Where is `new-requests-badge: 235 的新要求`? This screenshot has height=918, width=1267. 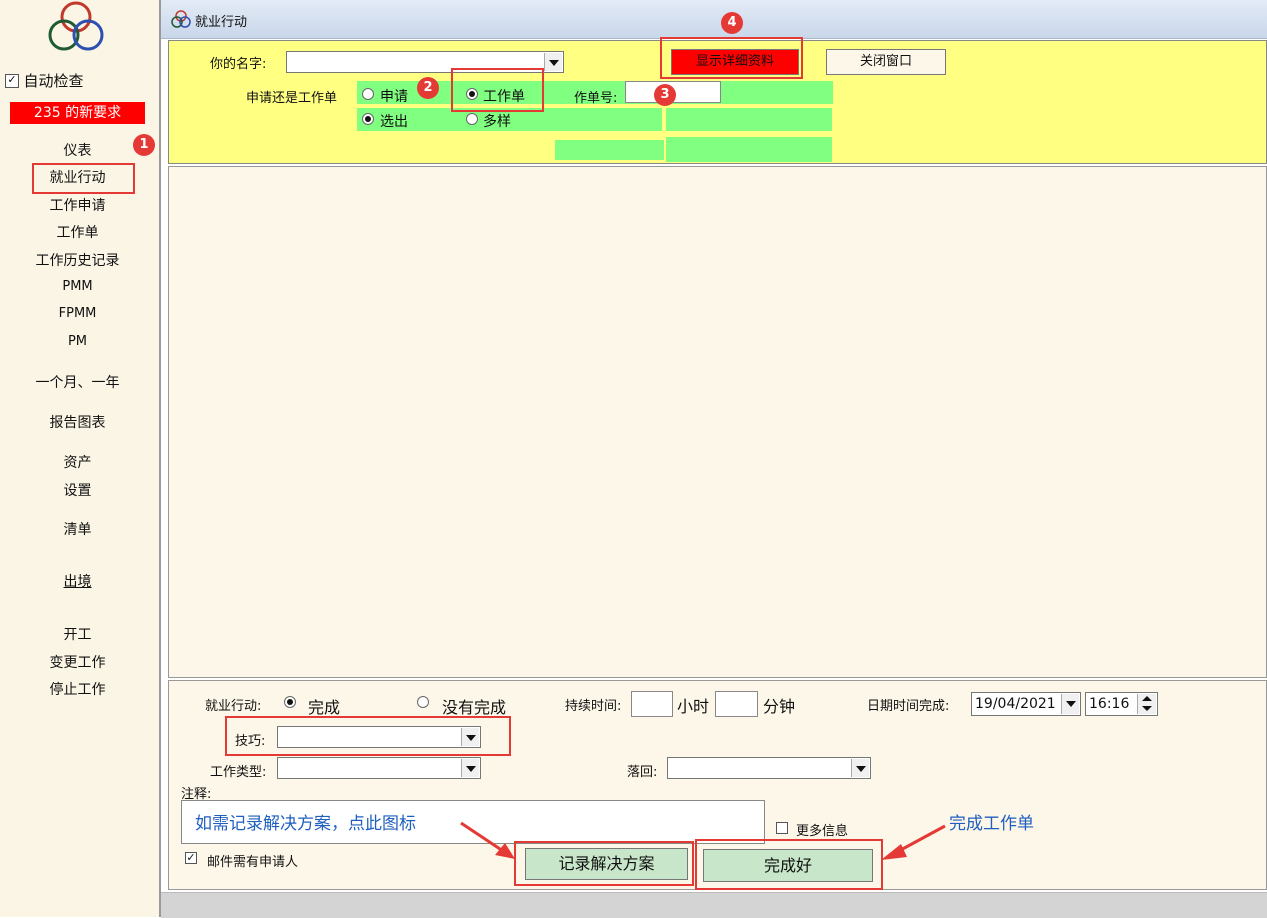 new-requests-badge: 235 的新要求 is located at coordinates (77, 113).